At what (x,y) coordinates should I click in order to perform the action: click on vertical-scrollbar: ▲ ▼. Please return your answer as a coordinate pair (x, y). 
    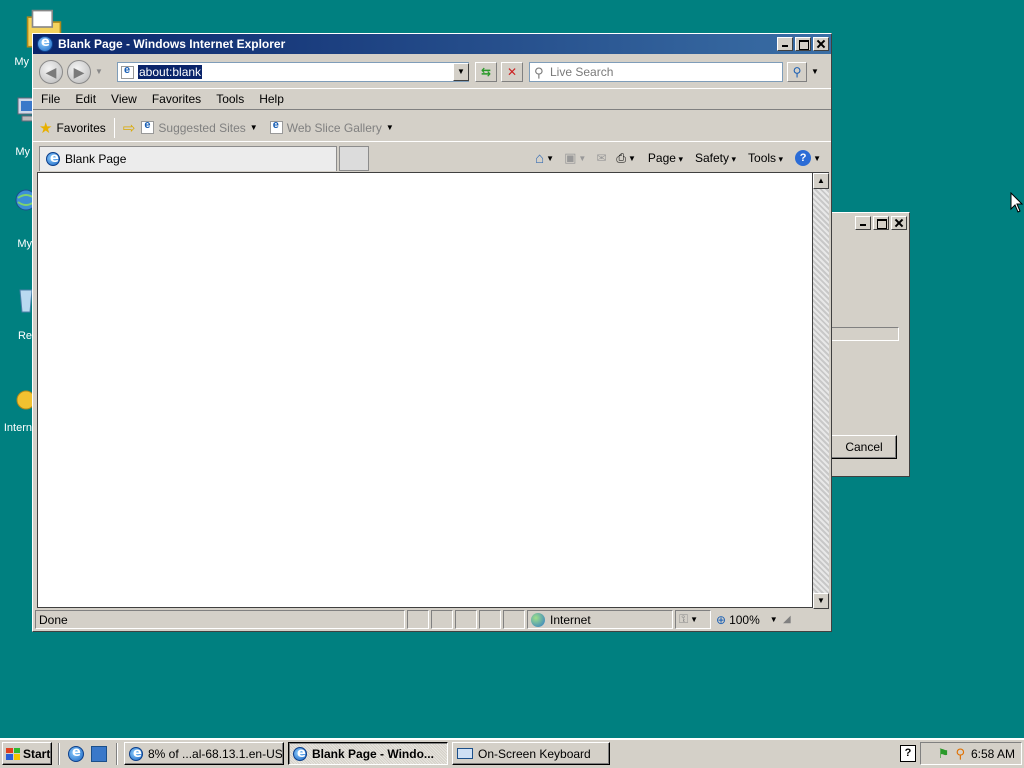
    Looking at the image, I should click on (821, 390).